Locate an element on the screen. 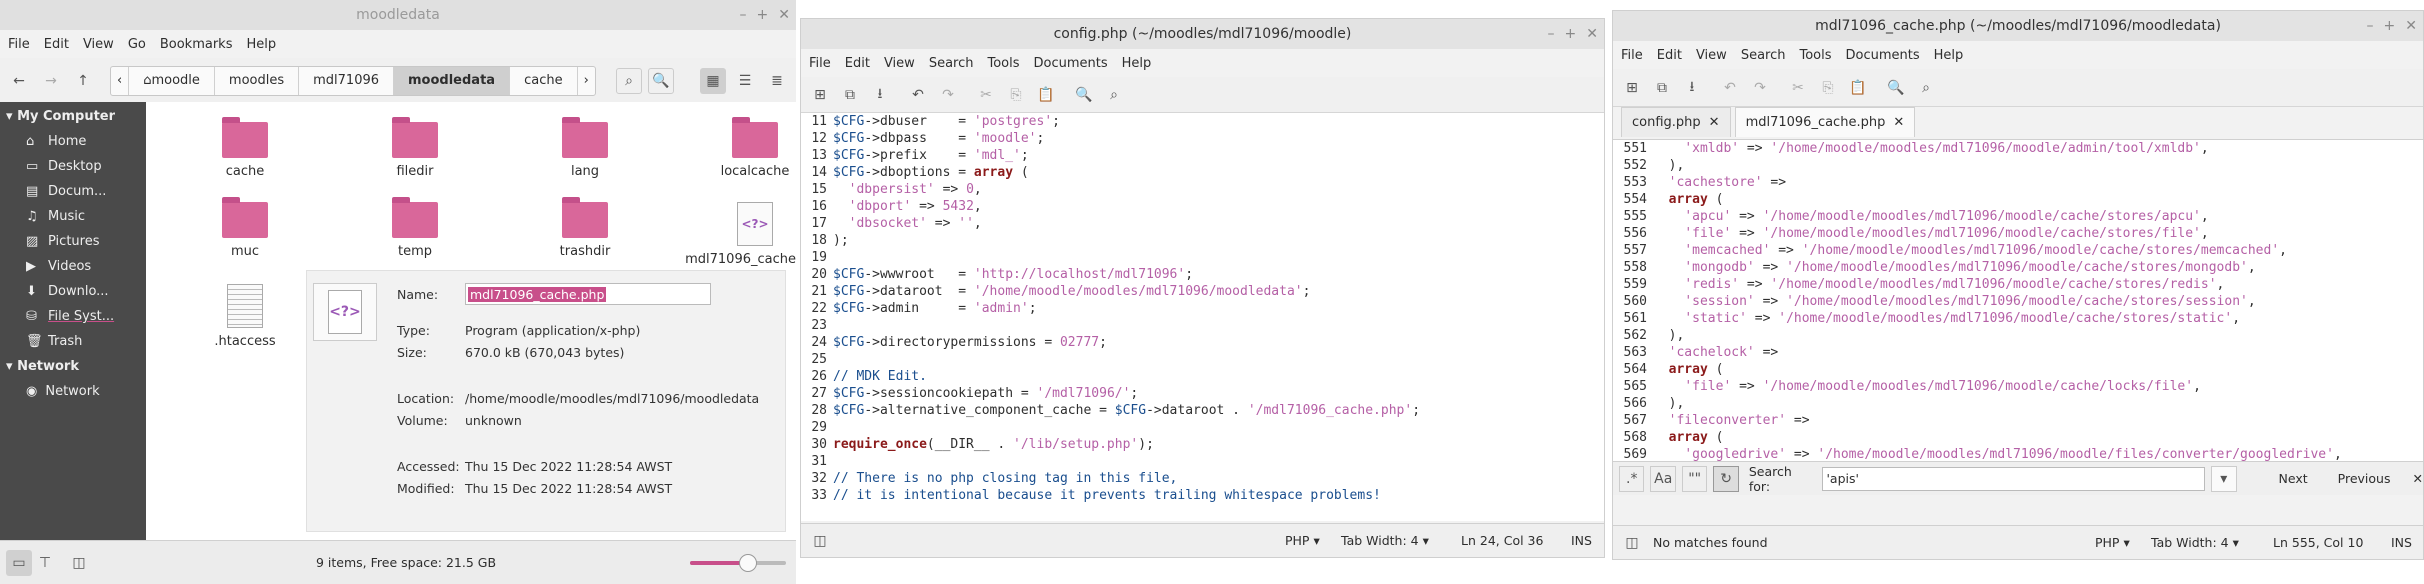  breadcrumb-moodledata: moodledata is located at coordinates (452, 80).